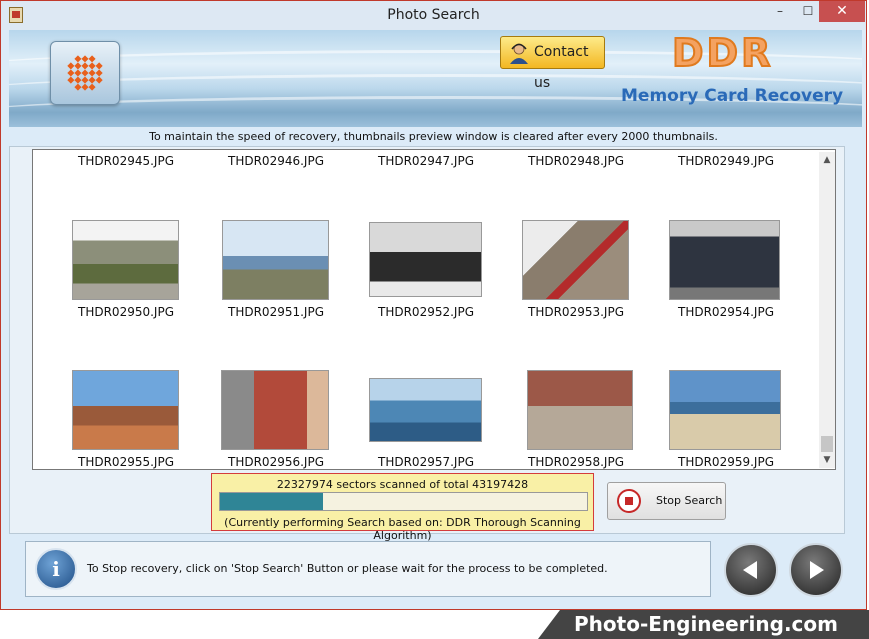 The height and width of the screenshot is (639, 869). I want to click on title-bar: Photo Search – ☐ ✕, so click(433, 15).